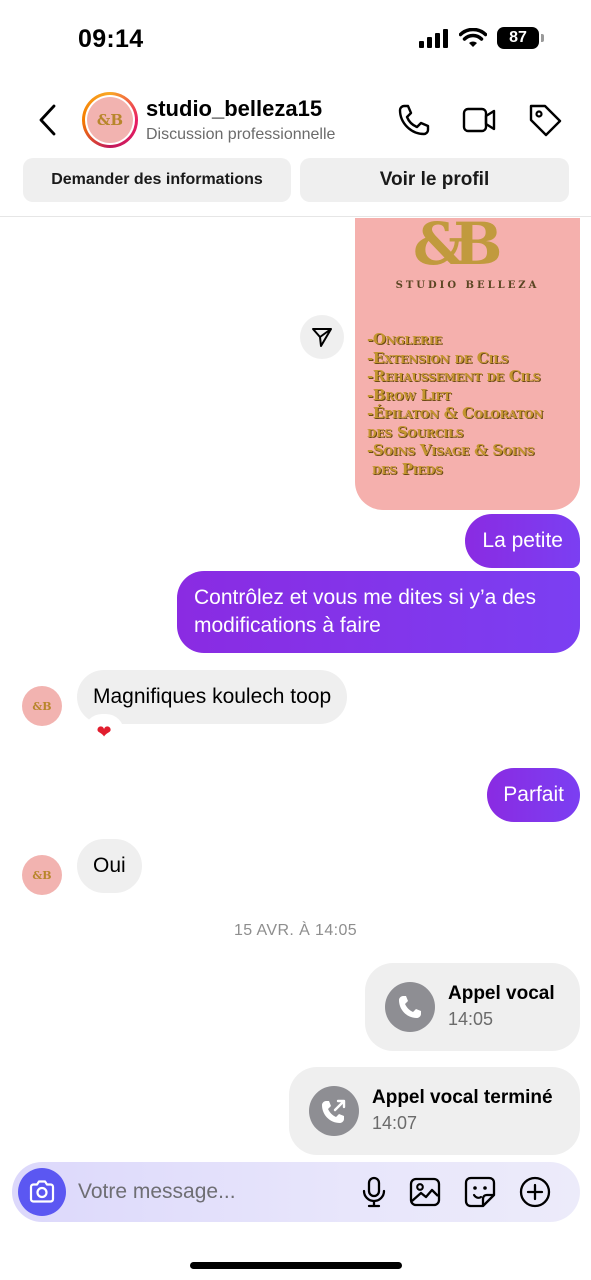 This screenshot has width=591, height=1280. I want to click on phone-call-icon, so click(414, 120).